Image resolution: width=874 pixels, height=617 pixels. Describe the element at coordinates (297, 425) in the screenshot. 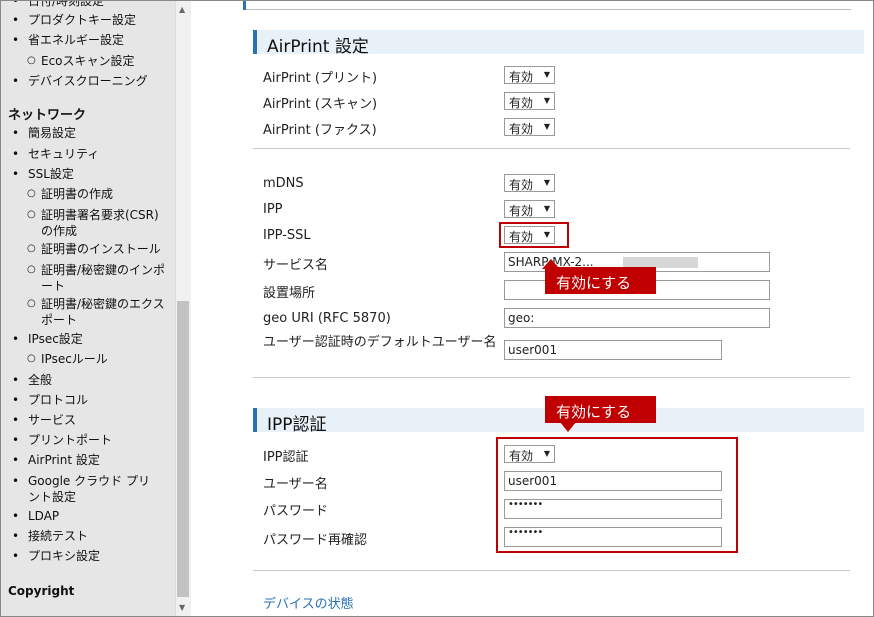

I see `ipp-auth-section-title: IPP認証` at that location.